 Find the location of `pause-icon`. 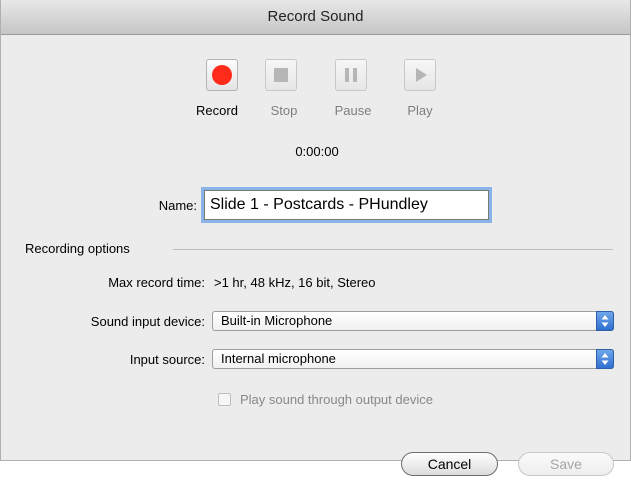

pause-icon is located at coordinates (351, 75).